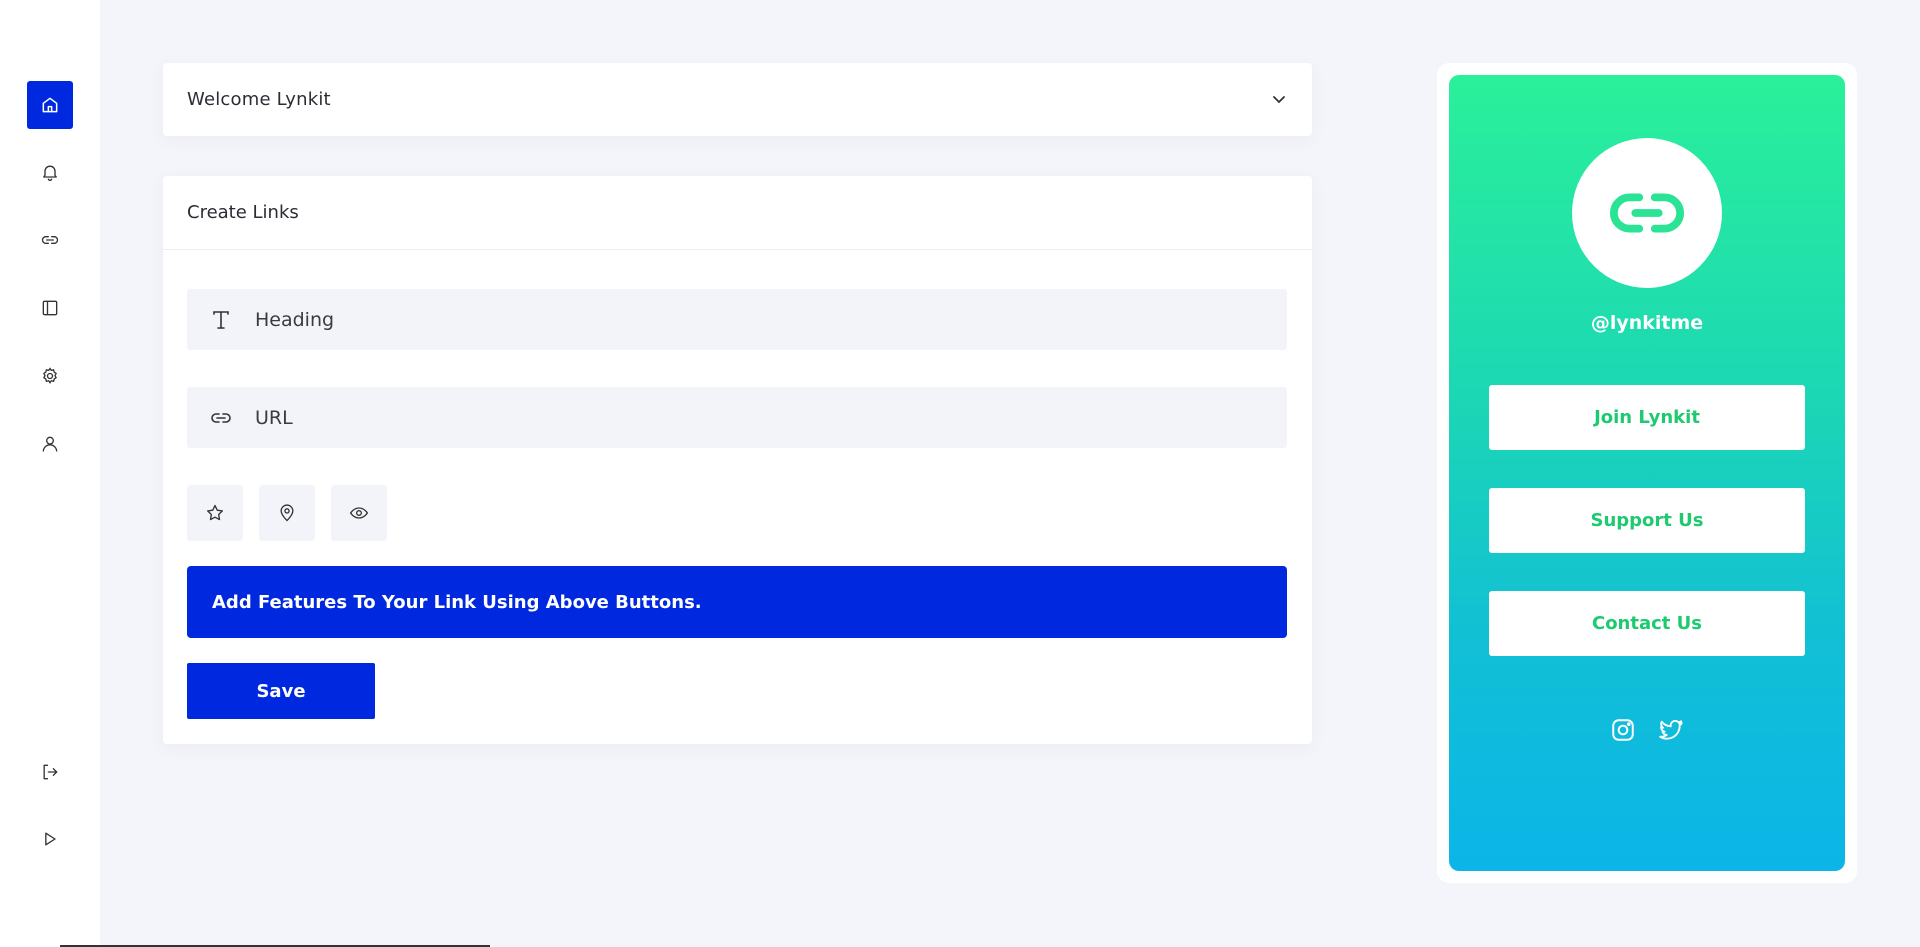  I want to click on preview-link-support: Support Us, so click(1647, 520).